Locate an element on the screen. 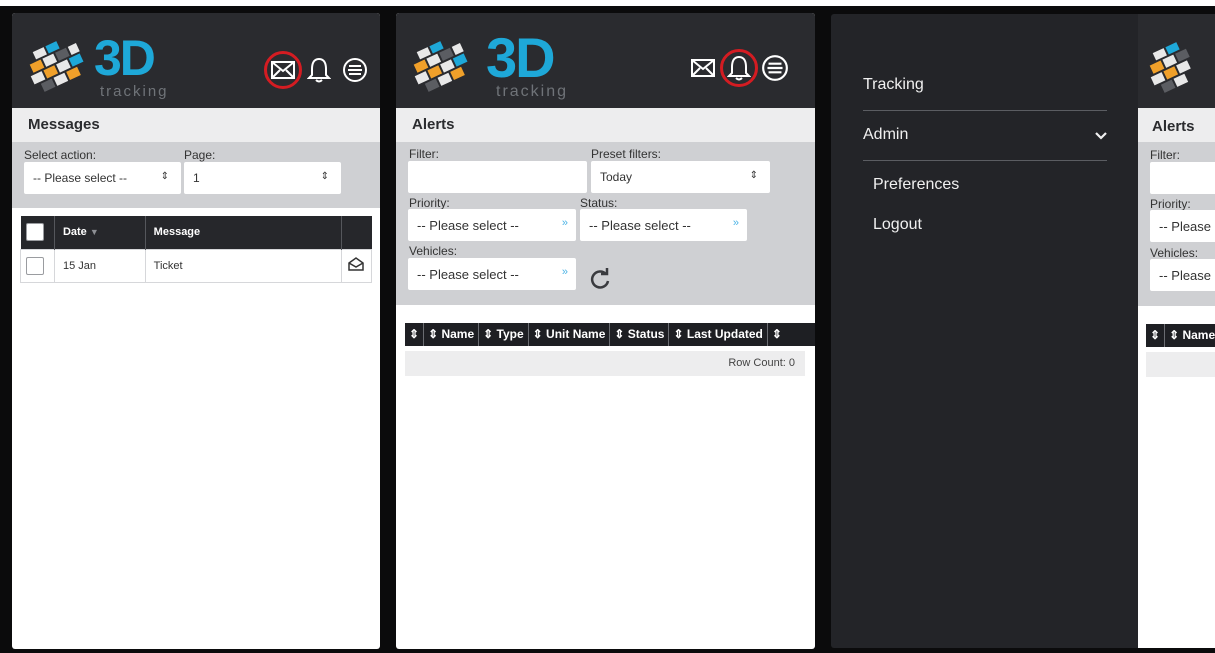 This screenshot has height=653, width=1215. page-title: Messages is located at coordinates (196, 125).